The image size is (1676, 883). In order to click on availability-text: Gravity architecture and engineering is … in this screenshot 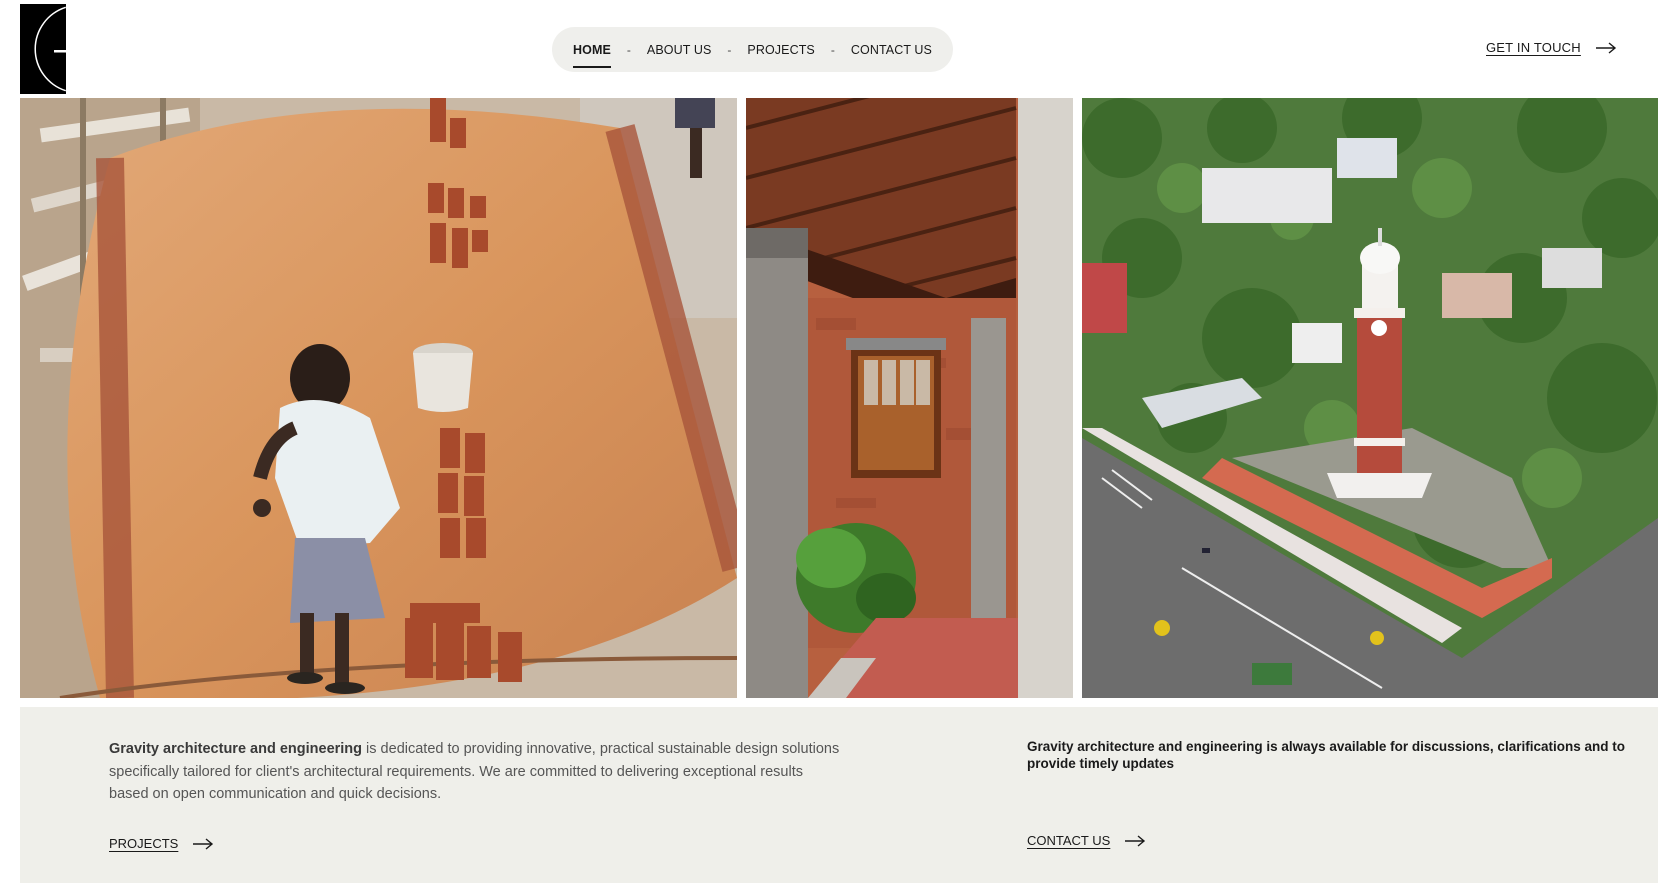, I will do `click(1326, 755)`.